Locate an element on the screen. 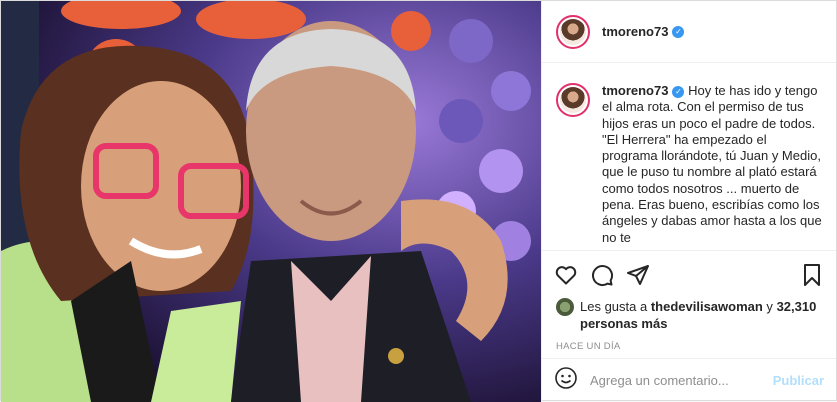 The height and width of the screenshot is (402, 837). comment-bar: Publicar is located at coordinates (689, 380).